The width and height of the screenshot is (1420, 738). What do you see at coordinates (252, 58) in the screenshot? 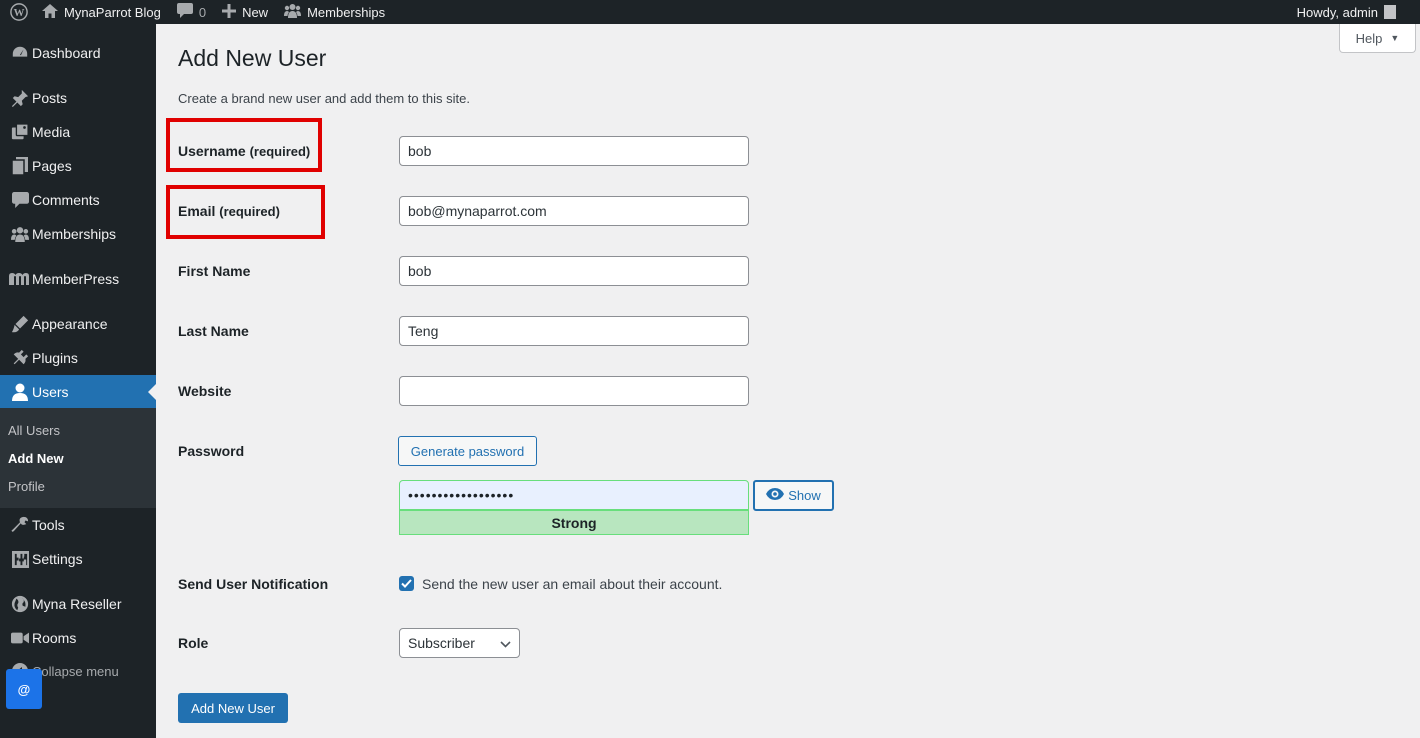
I see `page-title: Add New User` at bounding box center [252, 58].